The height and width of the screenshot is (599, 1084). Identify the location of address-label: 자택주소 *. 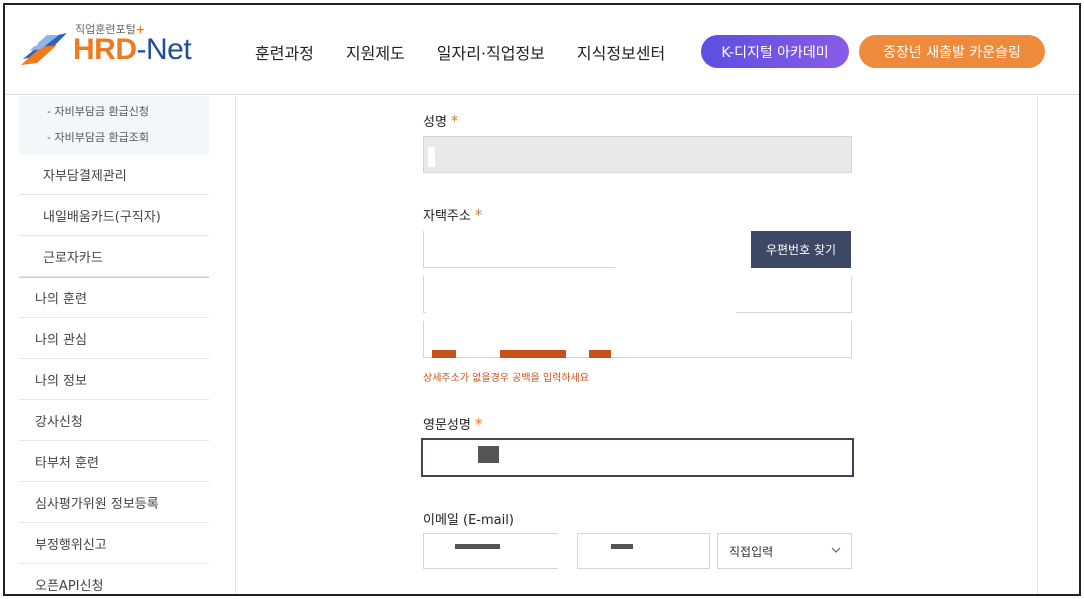
(453, 215).